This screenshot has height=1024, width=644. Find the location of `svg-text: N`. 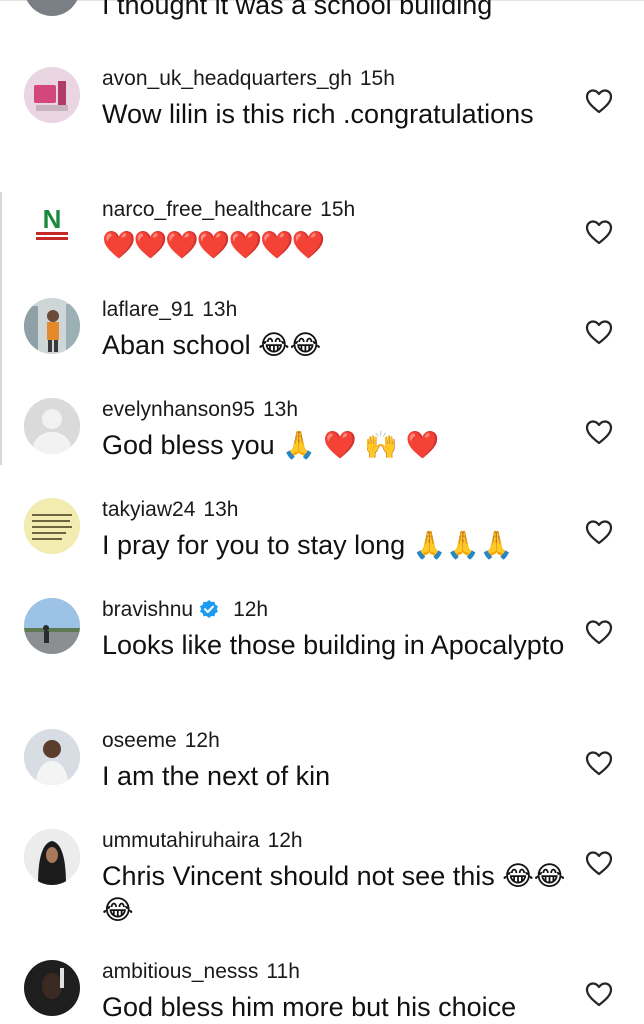

svg-text: N is located at coordinates (52, 219).